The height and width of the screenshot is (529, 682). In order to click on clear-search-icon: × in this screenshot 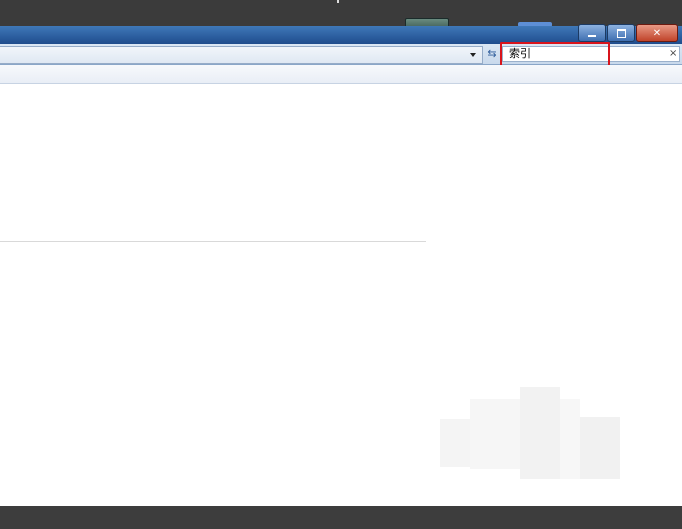, I will do `click(673, 54)`.